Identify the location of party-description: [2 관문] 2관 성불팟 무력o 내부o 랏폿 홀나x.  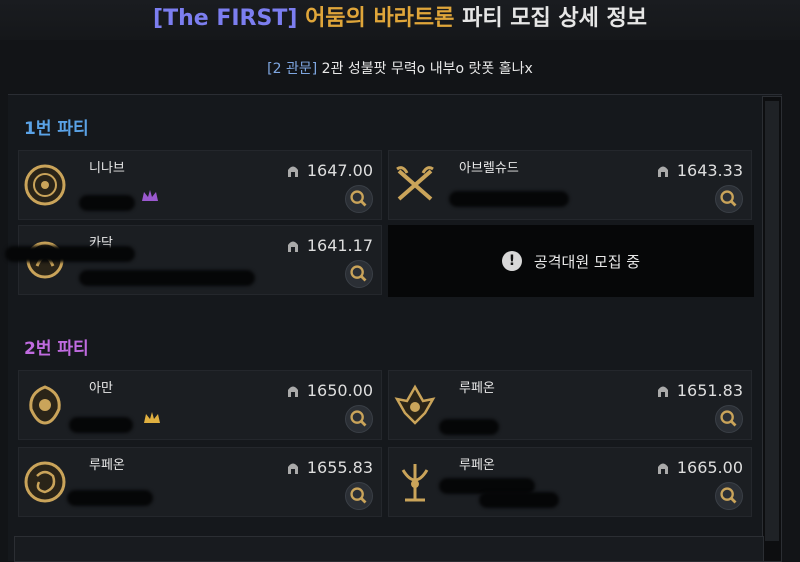
(400, 68).